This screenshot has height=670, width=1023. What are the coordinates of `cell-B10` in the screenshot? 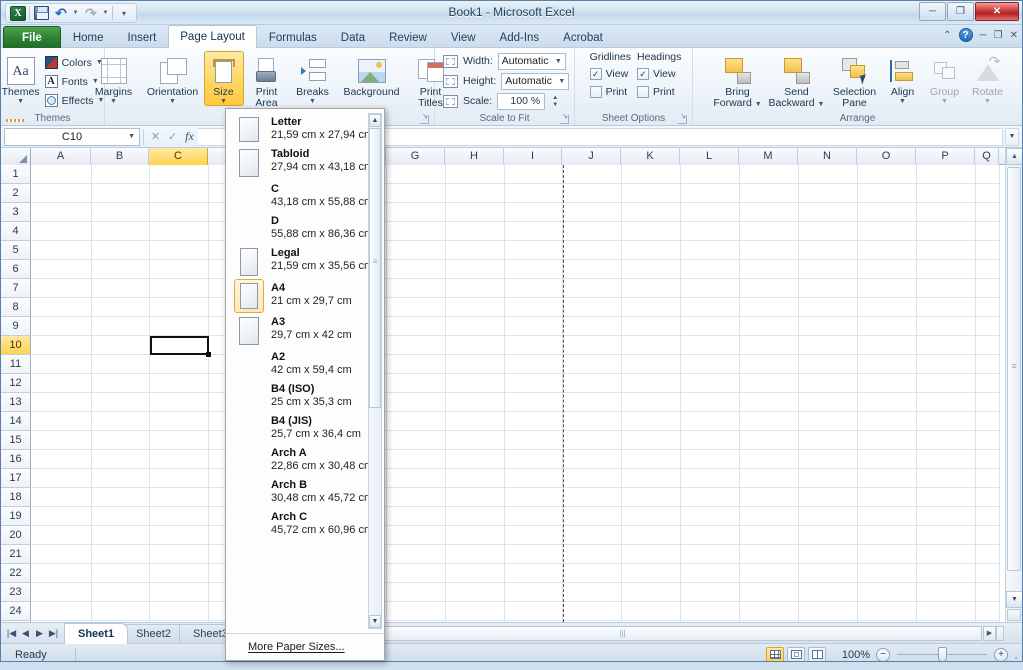 It's located at (121, 345).